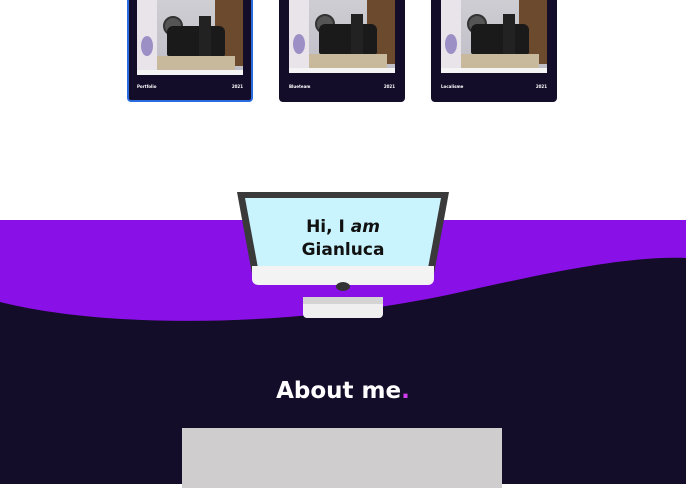  I want to click on monitor-logo-icon, so click(343, 286).